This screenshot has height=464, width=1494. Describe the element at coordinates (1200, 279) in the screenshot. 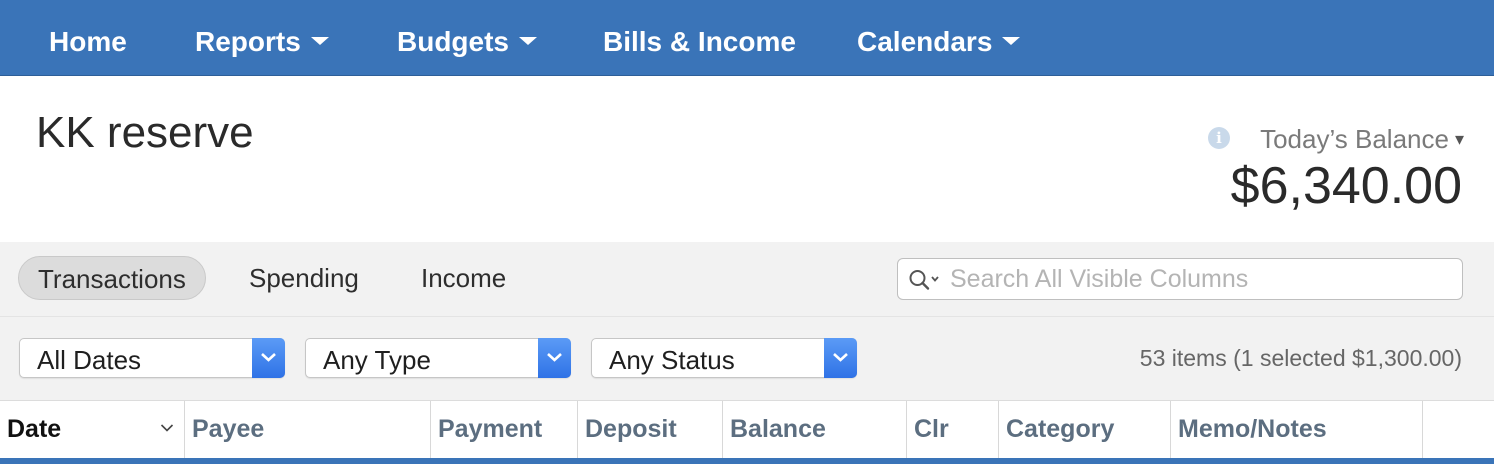

I see `search-input` at that location.